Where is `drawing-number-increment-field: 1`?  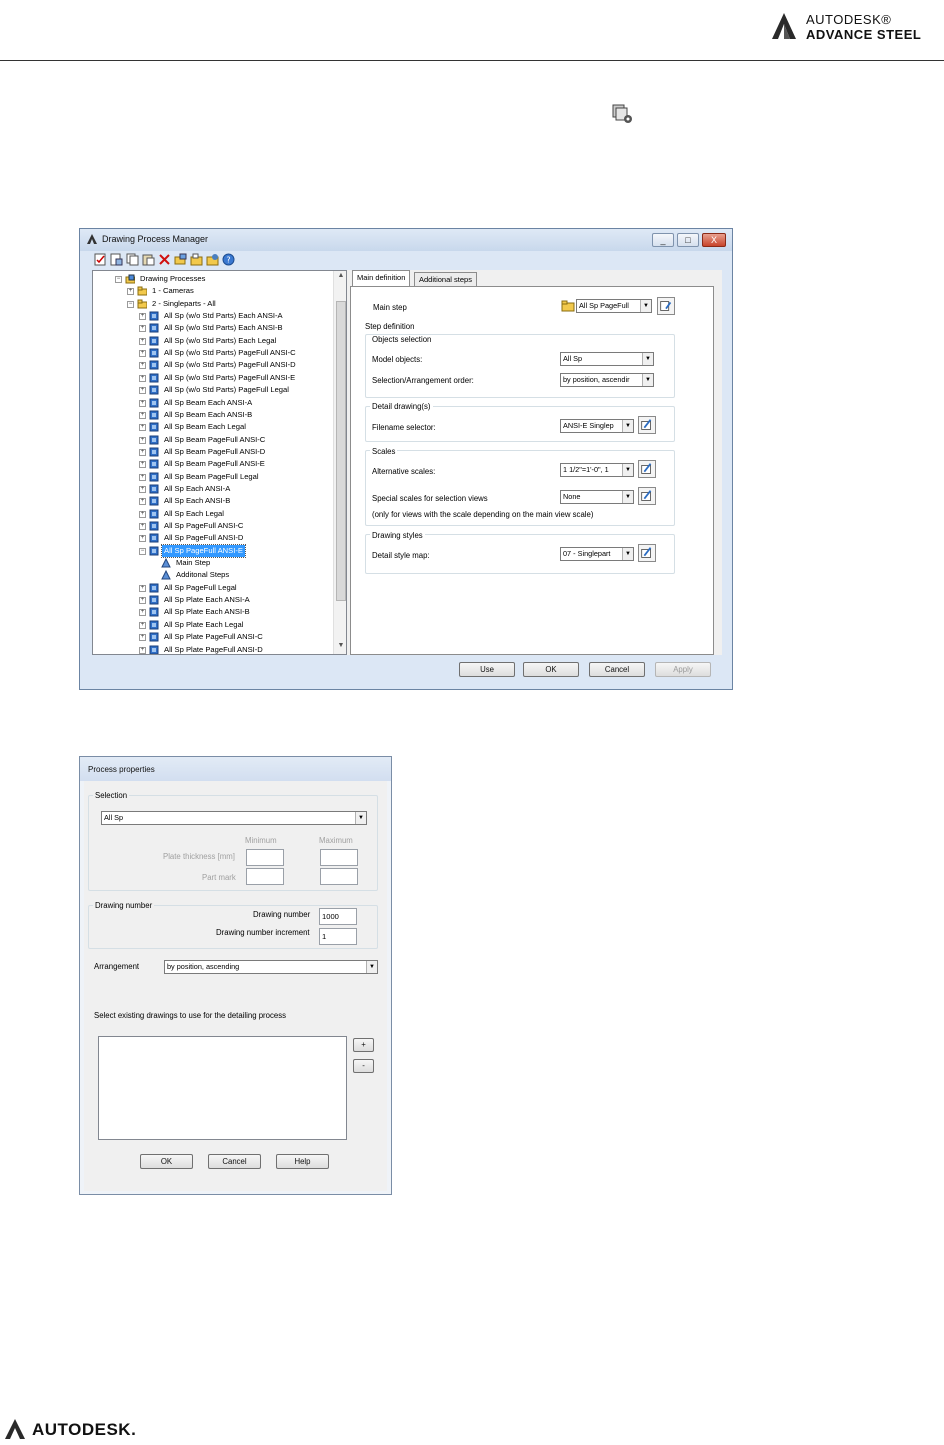 drawing-number-increment-field: 1 is located at coordinates (338, 936).